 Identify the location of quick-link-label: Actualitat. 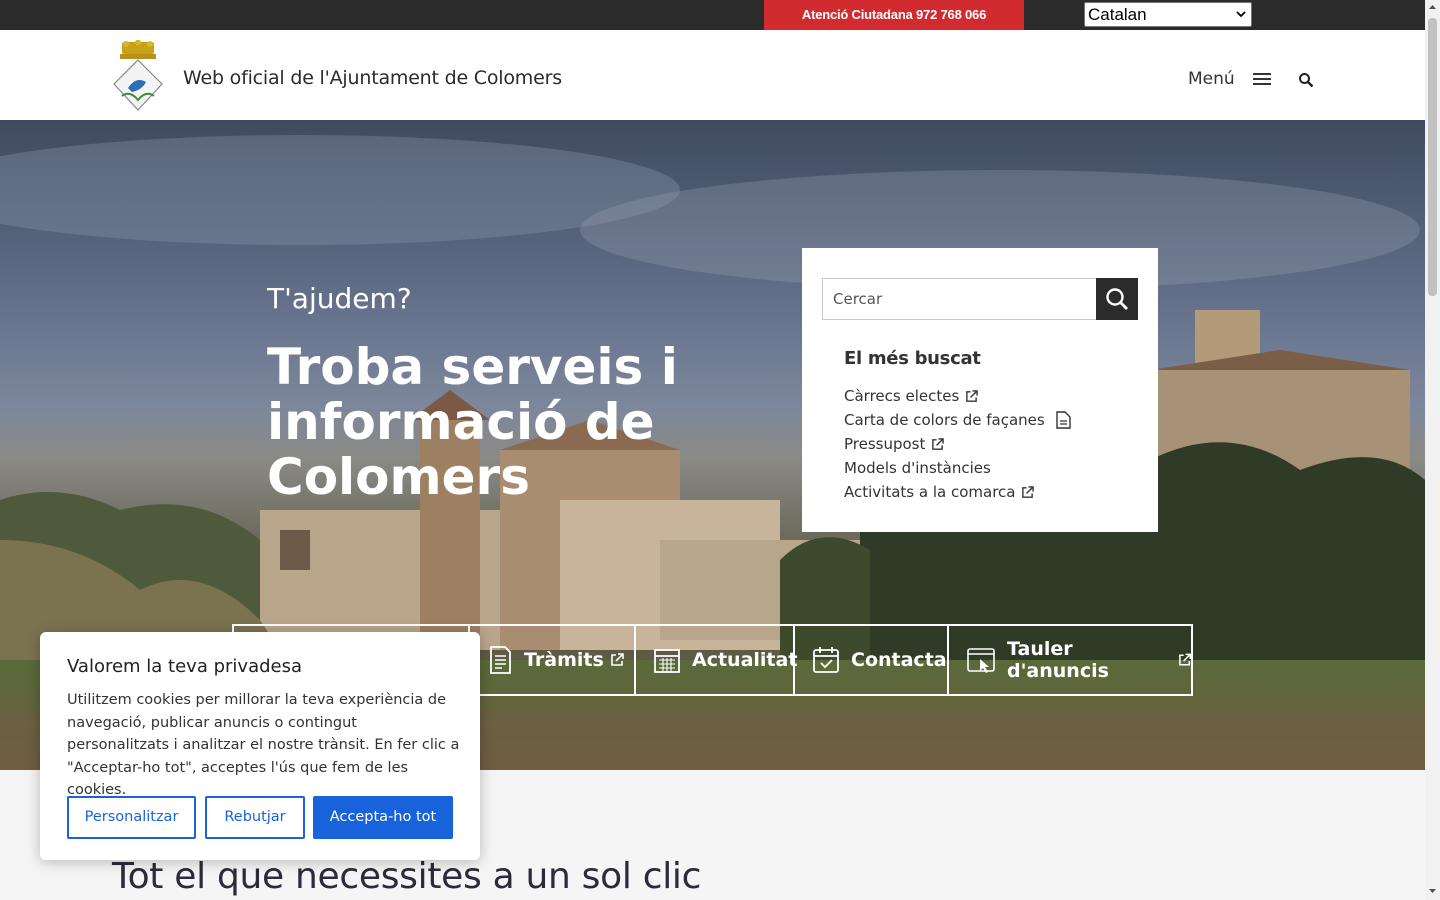
(745, 660).